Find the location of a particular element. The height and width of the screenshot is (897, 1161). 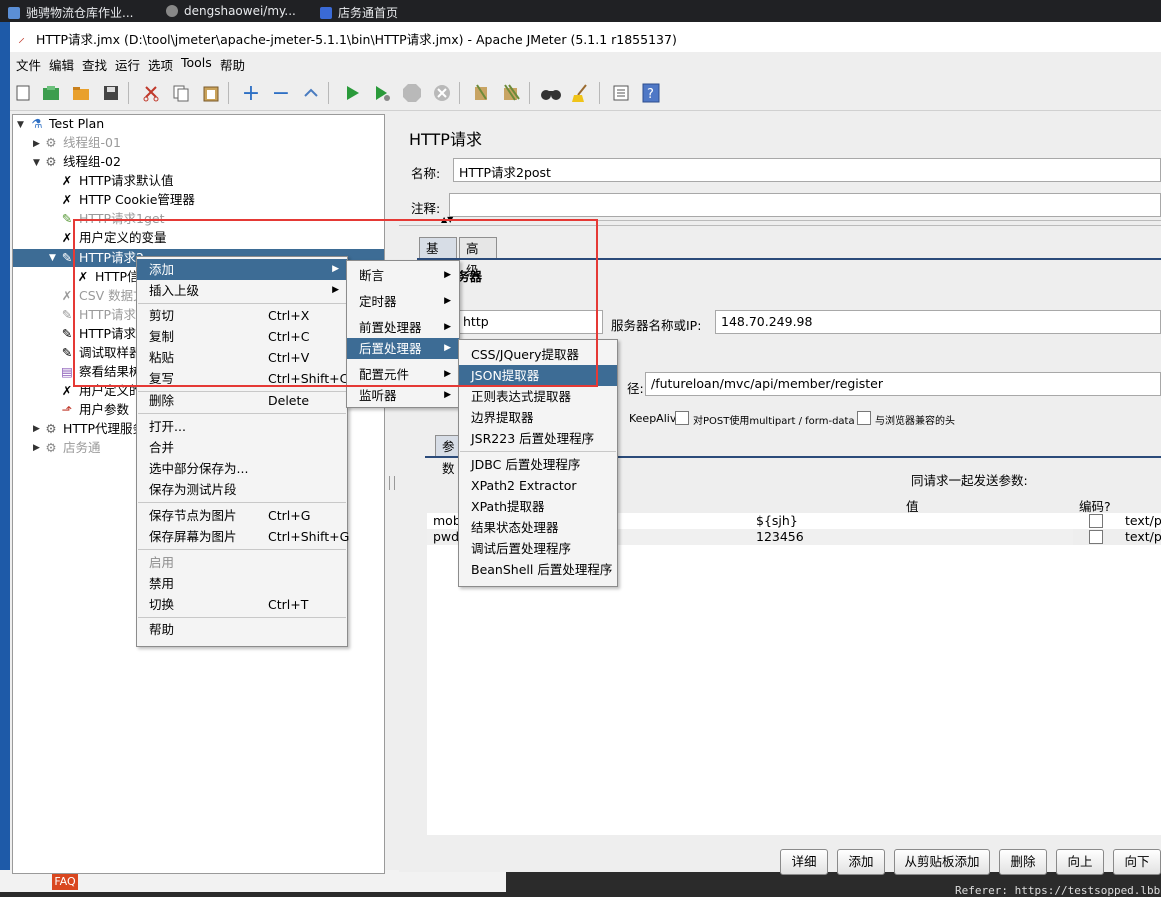

tree-node-label: HTTP请求默认值 is located at coordinates (126, 180).